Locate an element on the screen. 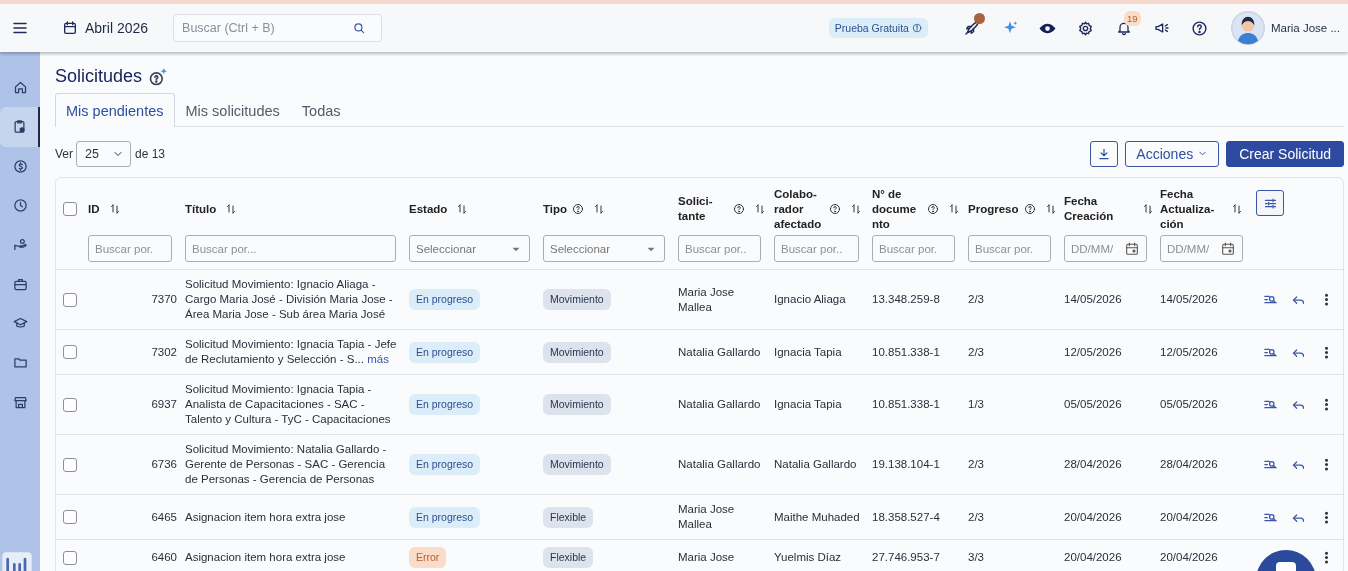 The image size is (1348, 571). table-cell-text: 3/3 is located at coordinates (976, 557).